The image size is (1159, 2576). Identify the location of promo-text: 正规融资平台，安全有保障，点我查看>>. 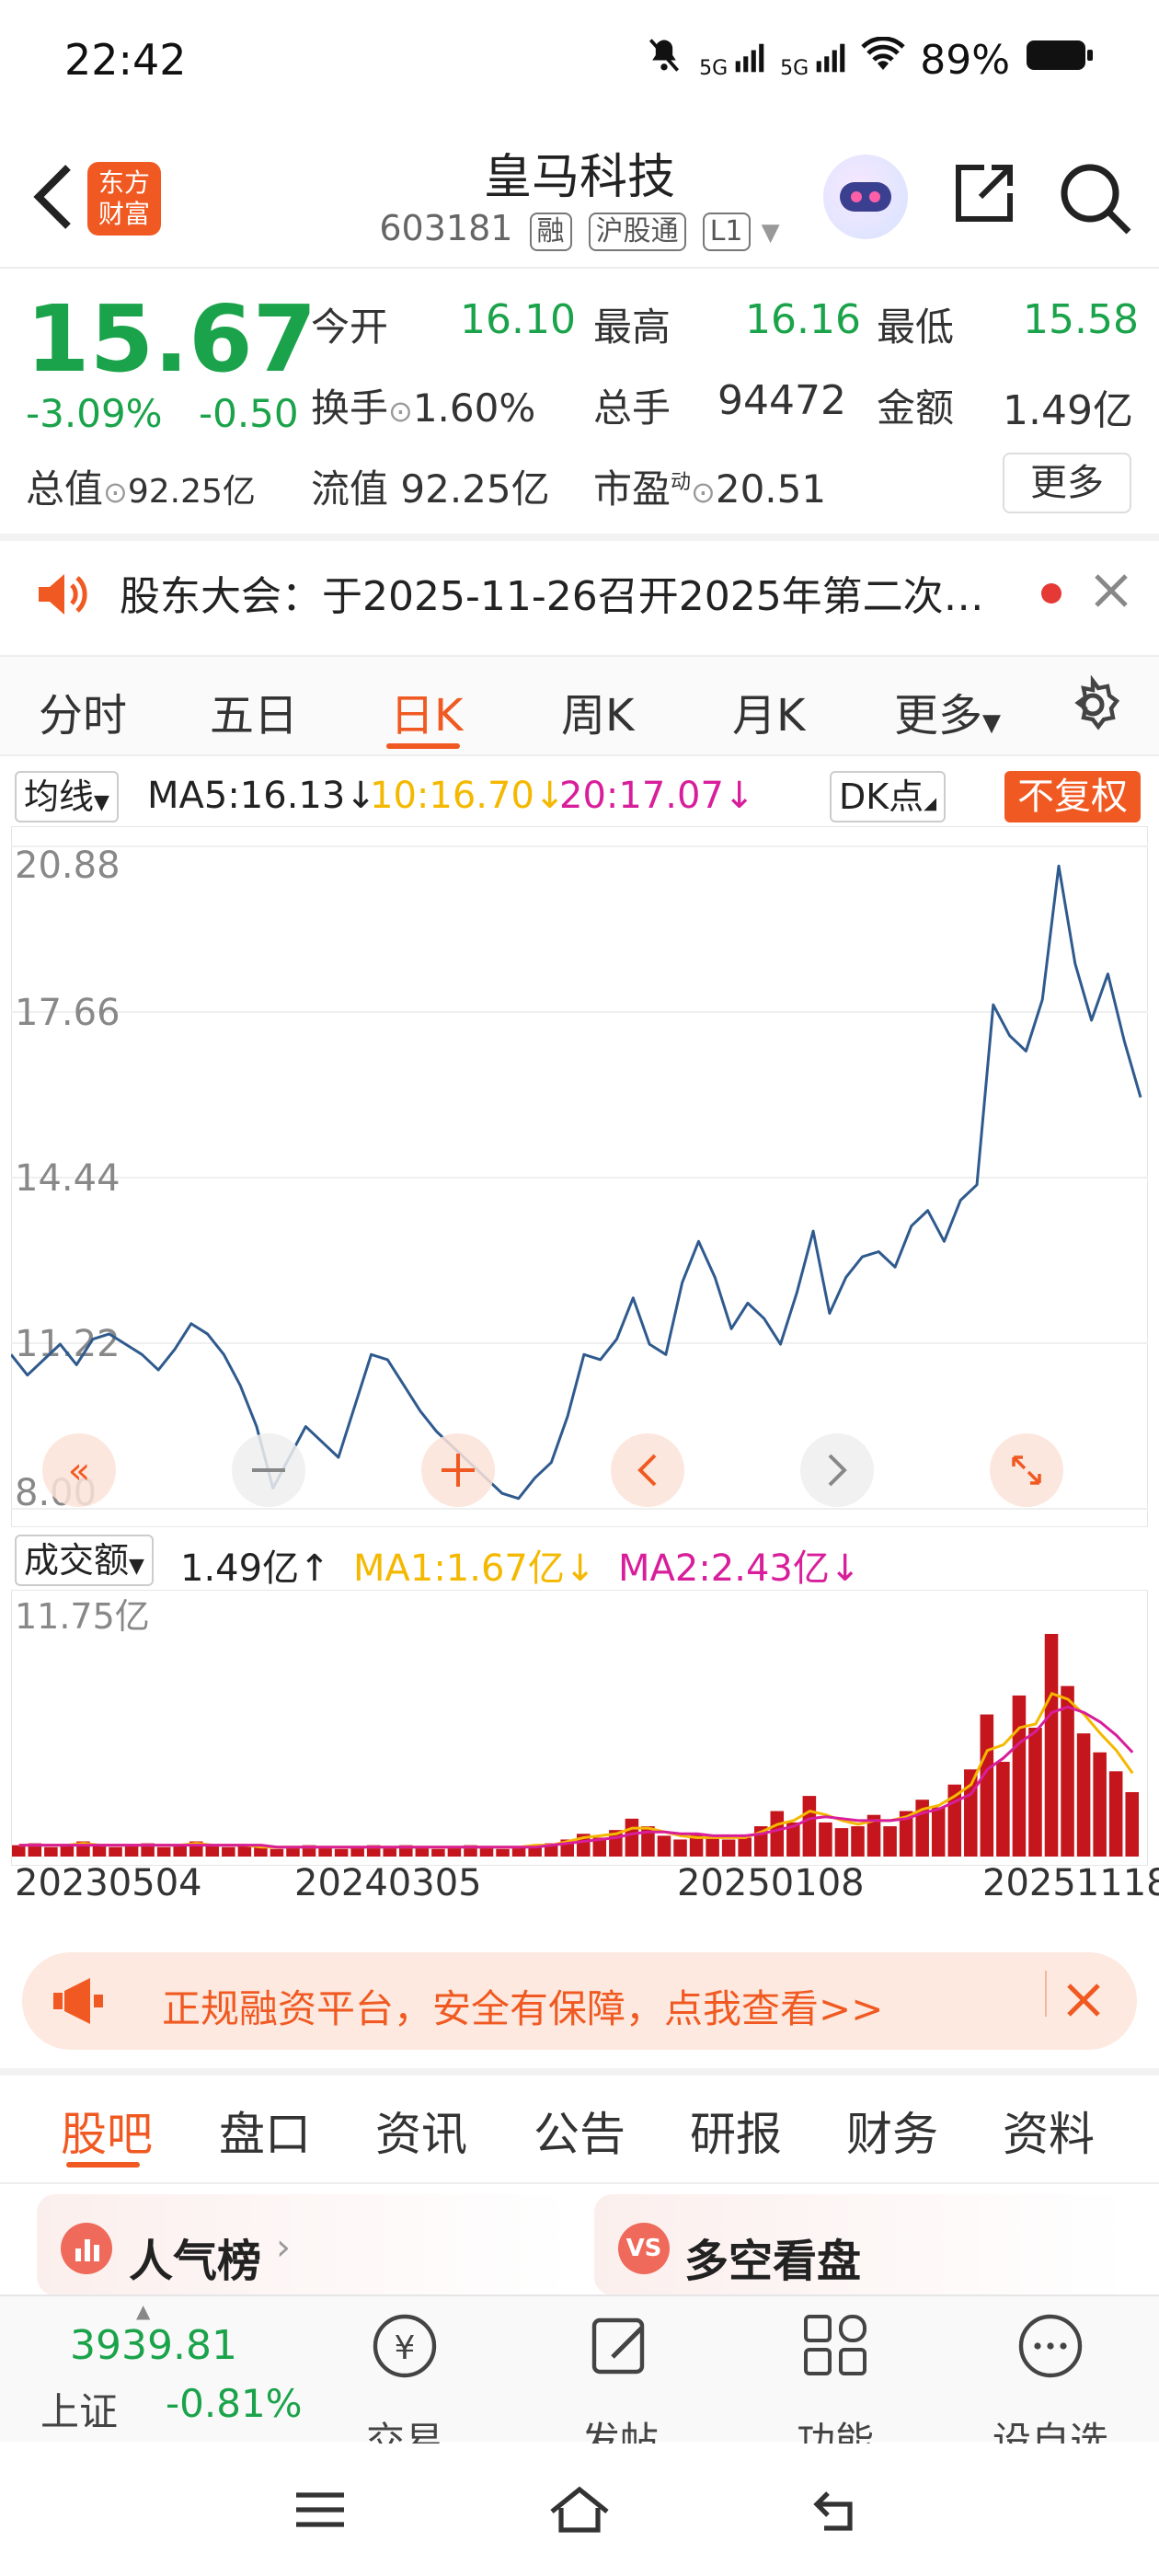
(522, 2006).